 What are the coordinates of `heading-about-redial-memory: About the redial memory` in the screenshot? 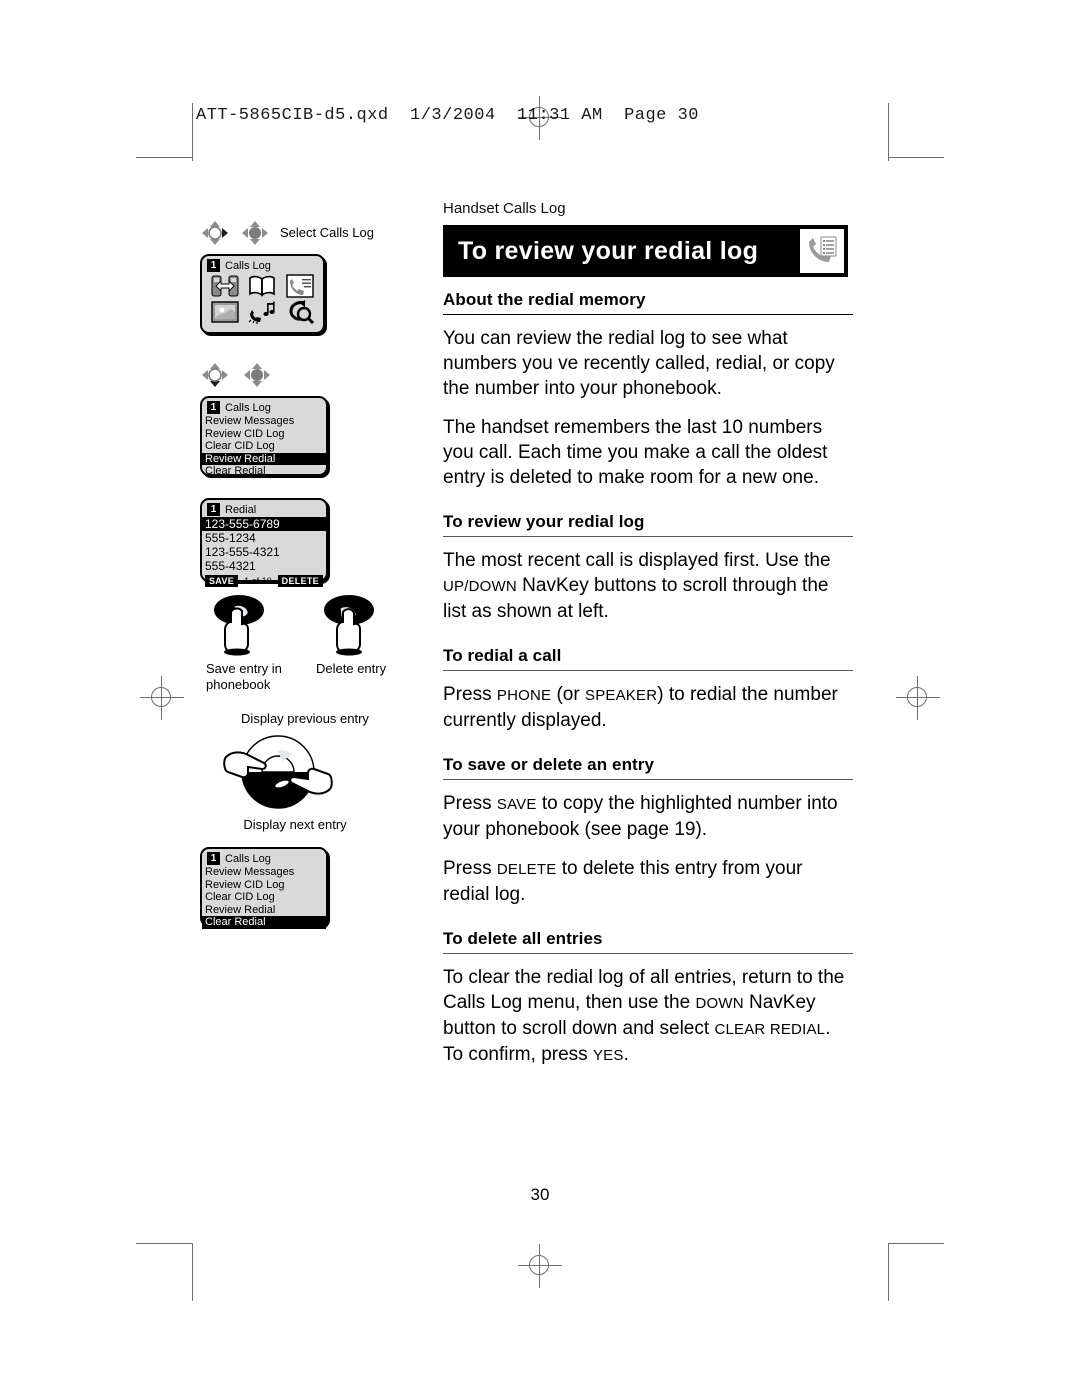 It's located at (648, 302).